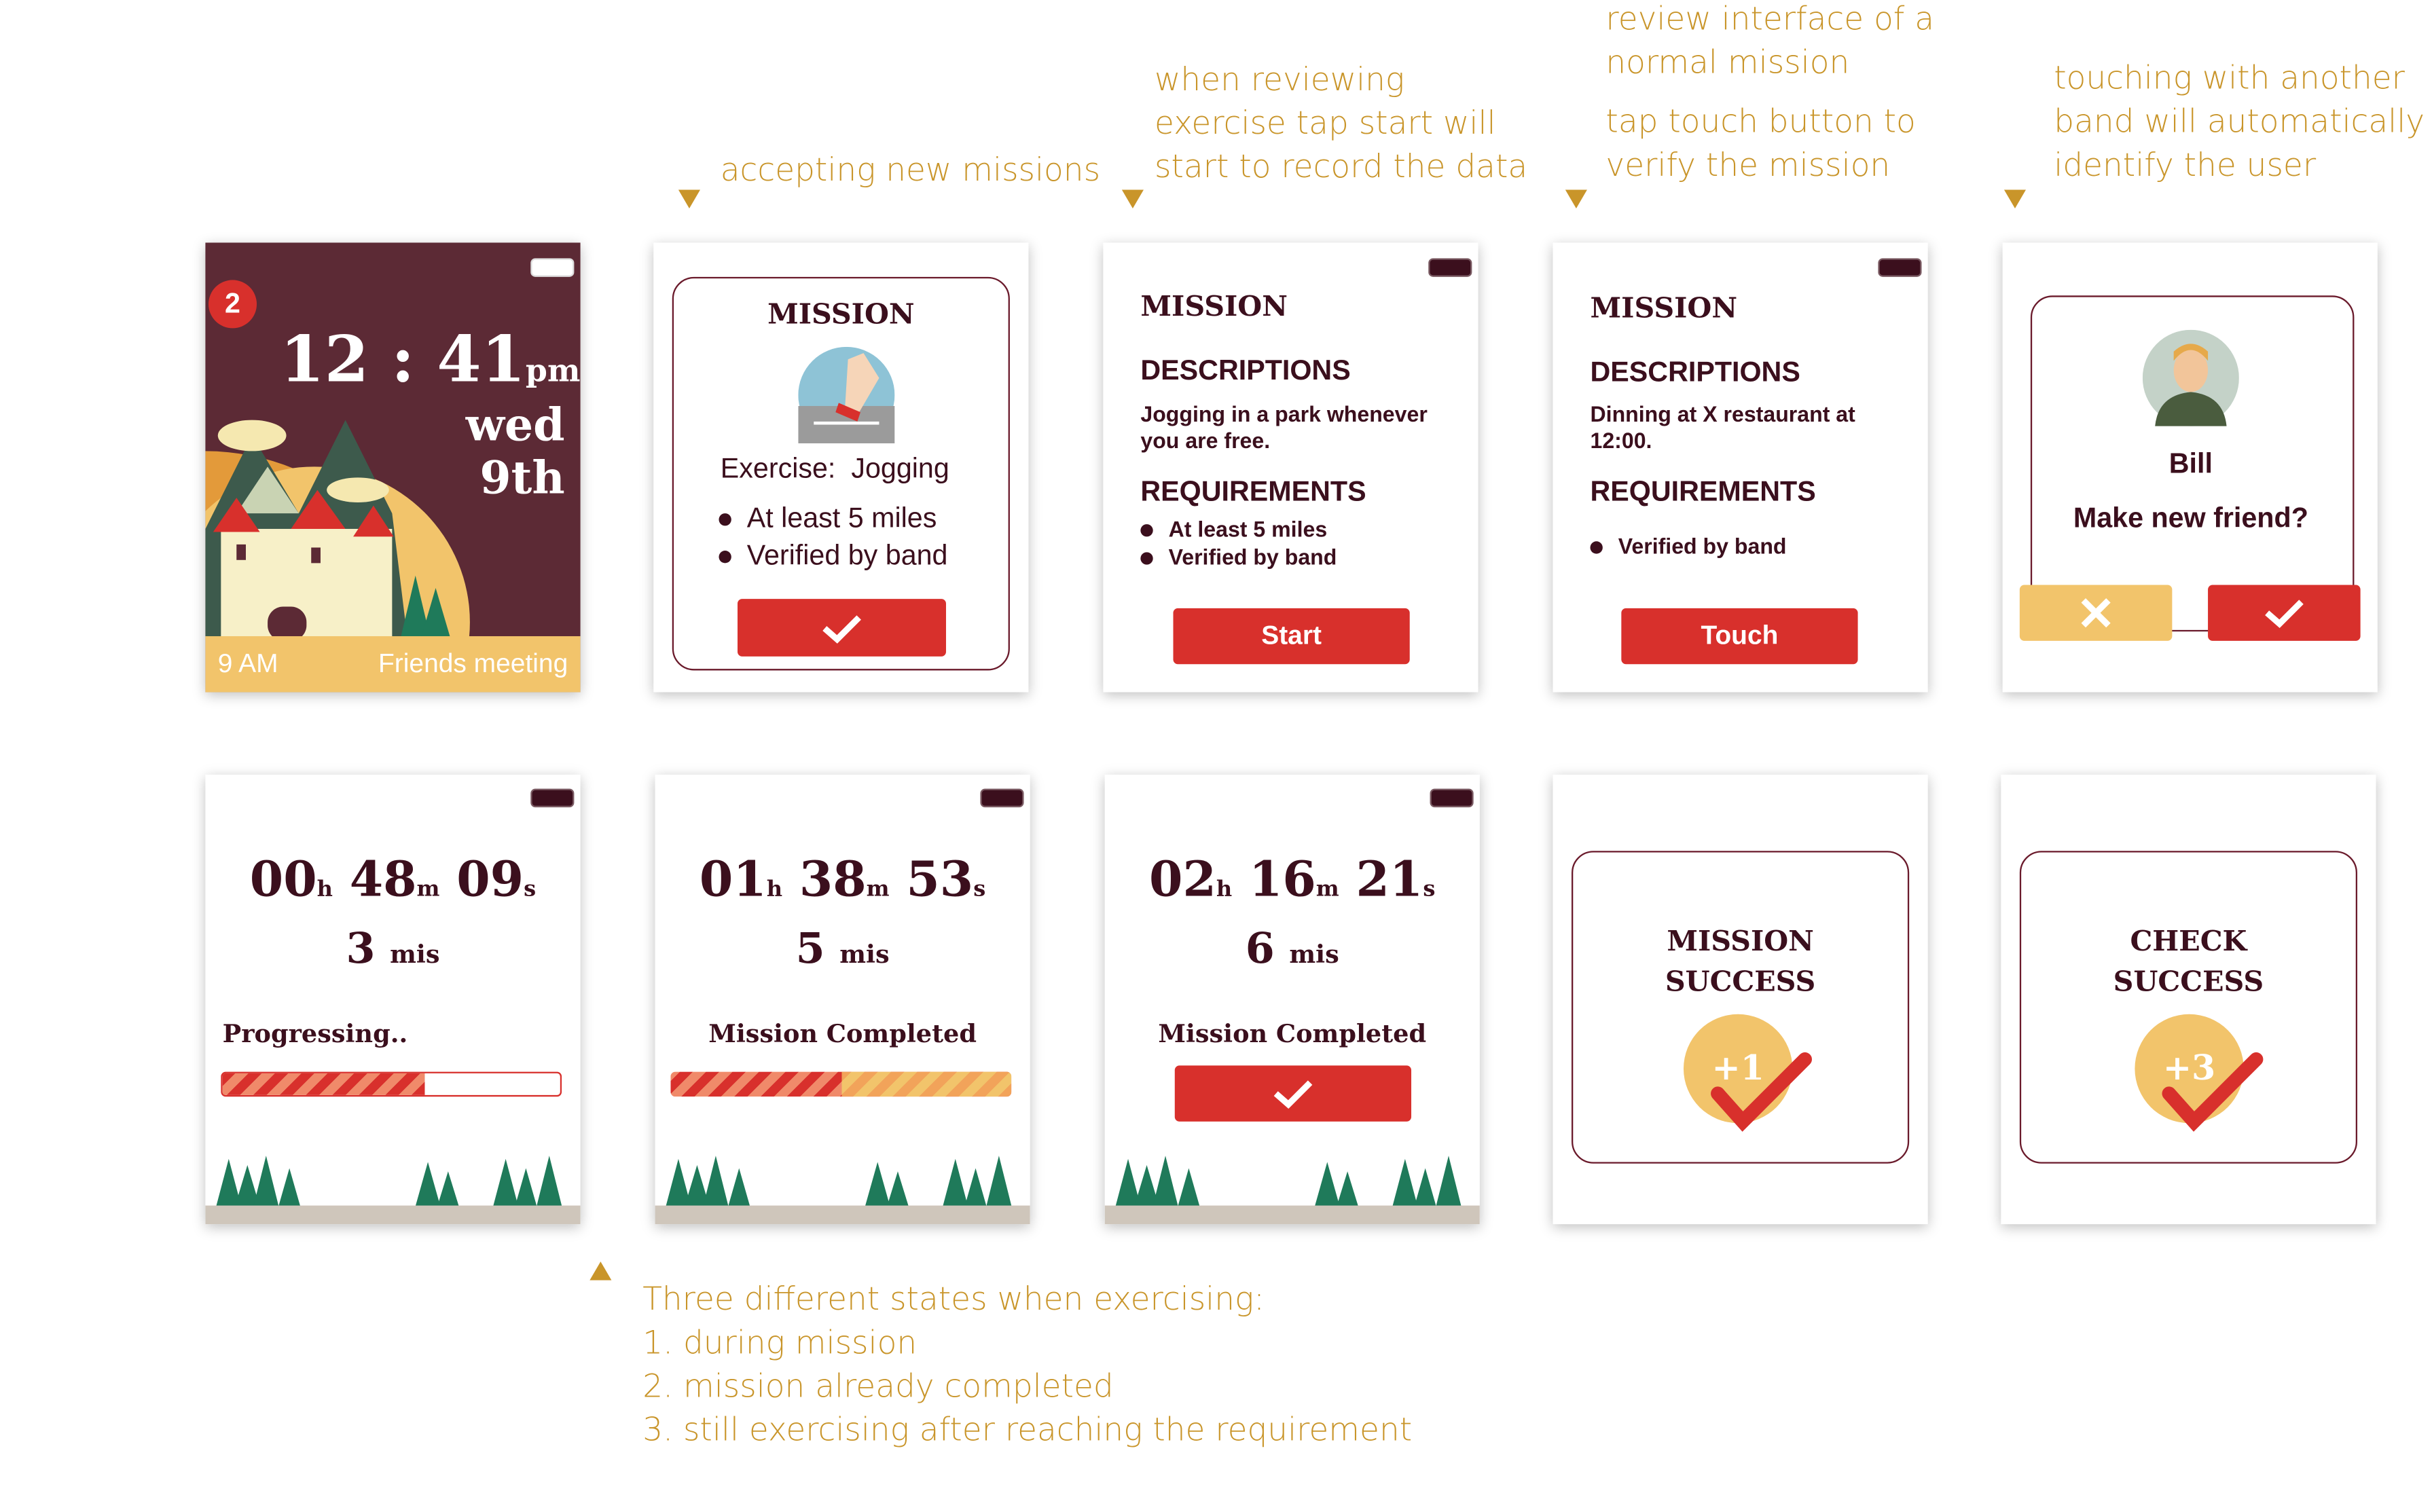 This screenshot has width=2432, height=1512. I want to click on progress-screen-2: 01h 38m 53s 5 mis Mission Completed, so click(843, 1000).